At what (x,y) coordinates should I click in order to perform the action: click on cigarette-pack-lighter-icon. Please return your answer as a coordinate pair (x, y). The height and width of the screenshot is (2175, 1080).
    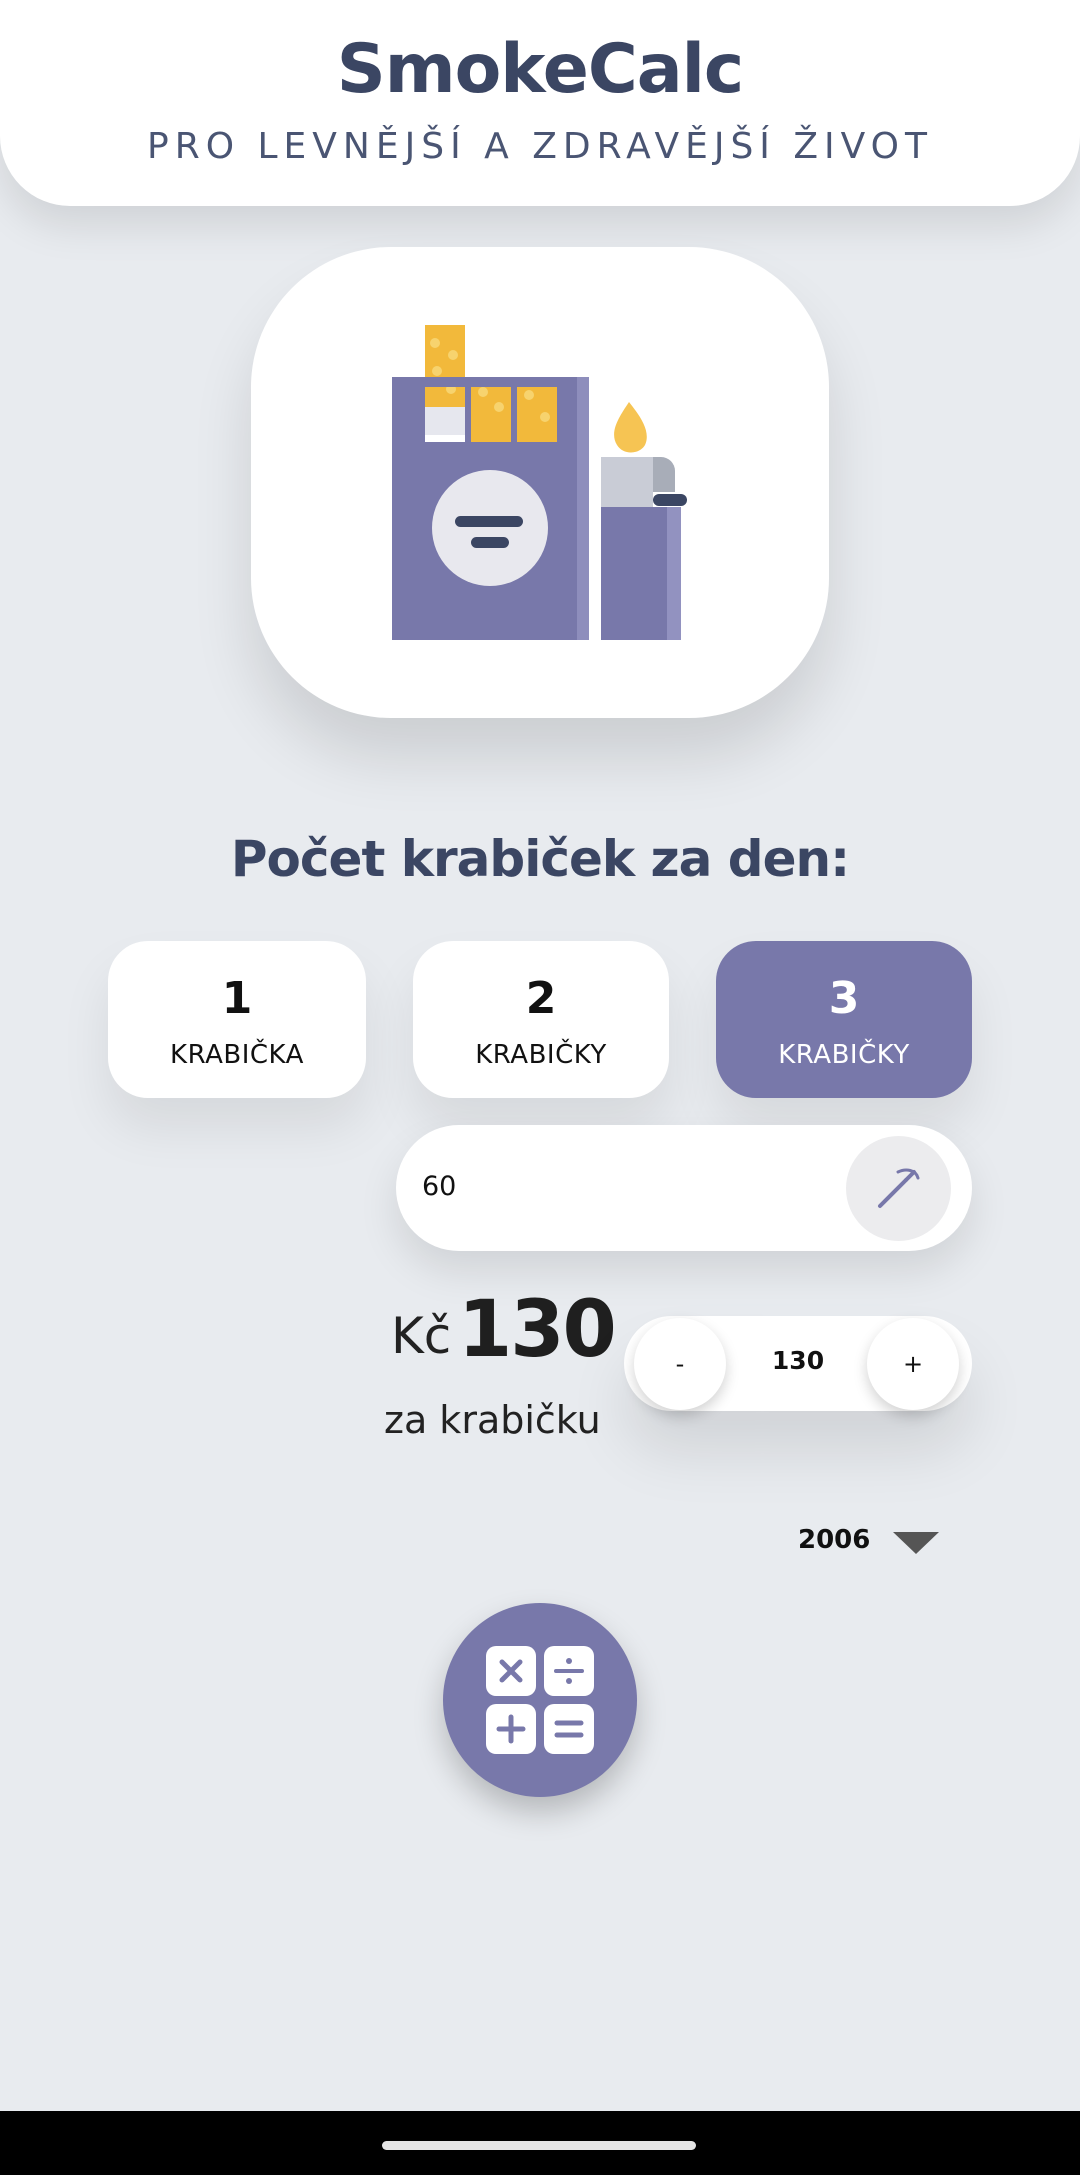
    Looking at the image, I should click on (539, 482).